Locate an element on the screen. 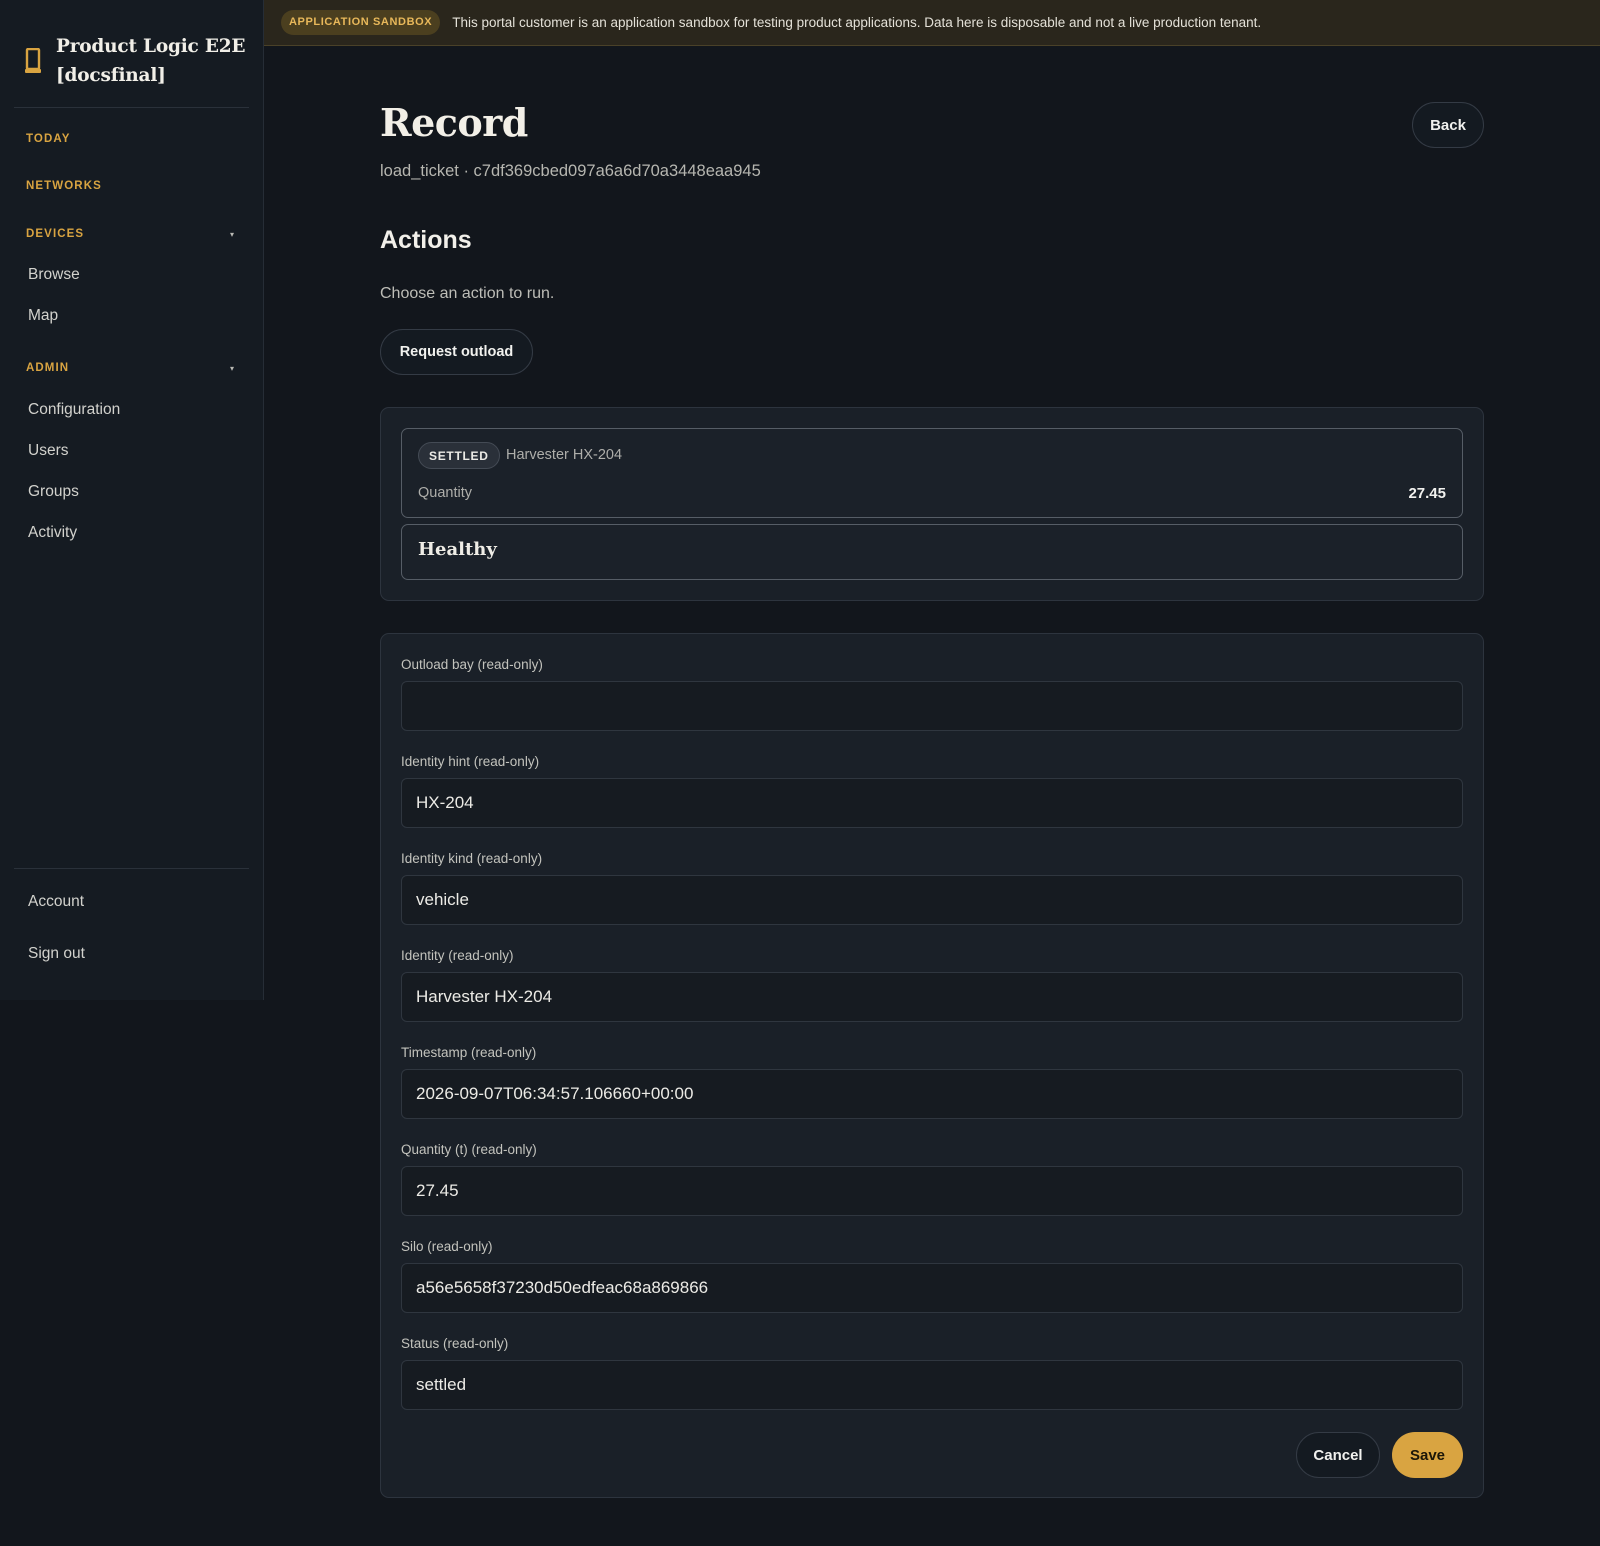 The height and width of the screenshot is (1546, 1600). nav-devices: DEVICES is located at coordinates (55, 234).